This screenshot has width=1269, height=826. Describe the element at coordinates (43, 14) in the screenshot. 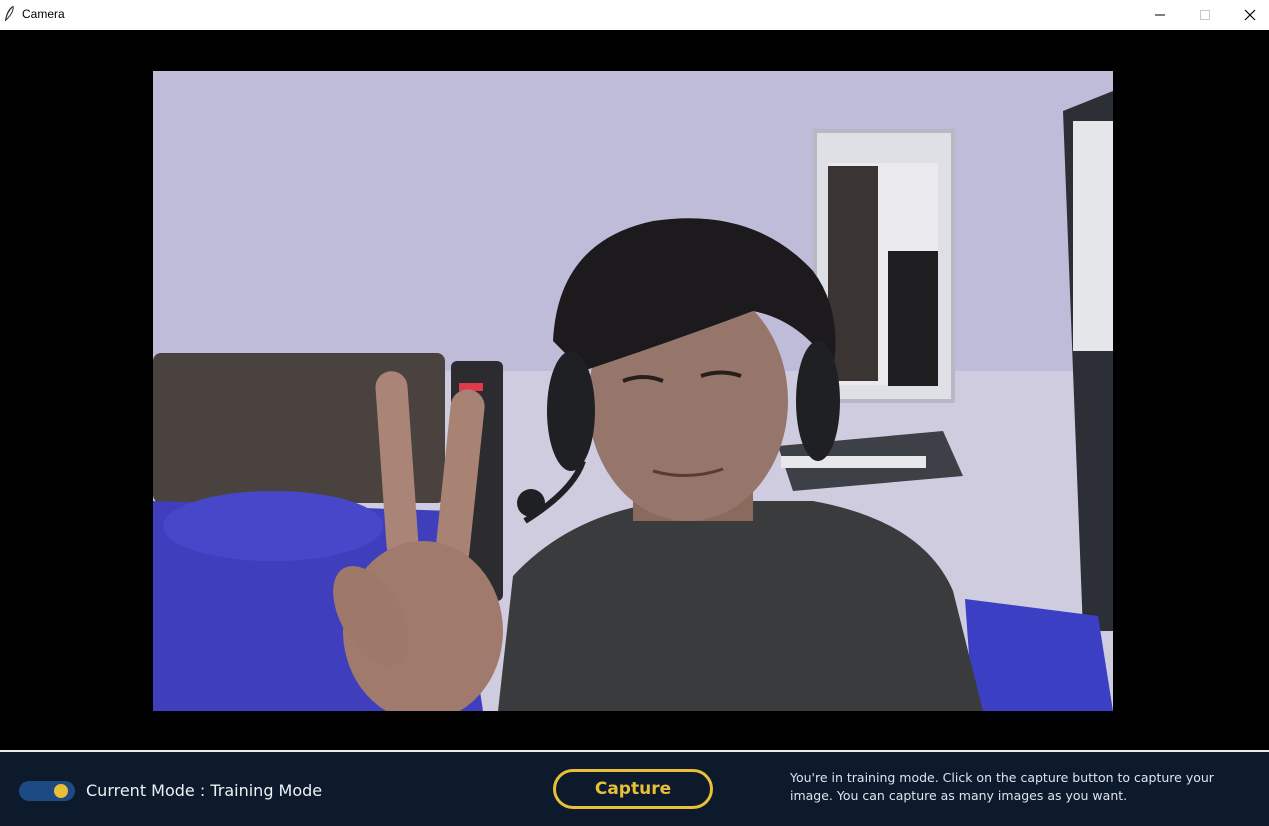

I see `window-title: Camera` at that location.